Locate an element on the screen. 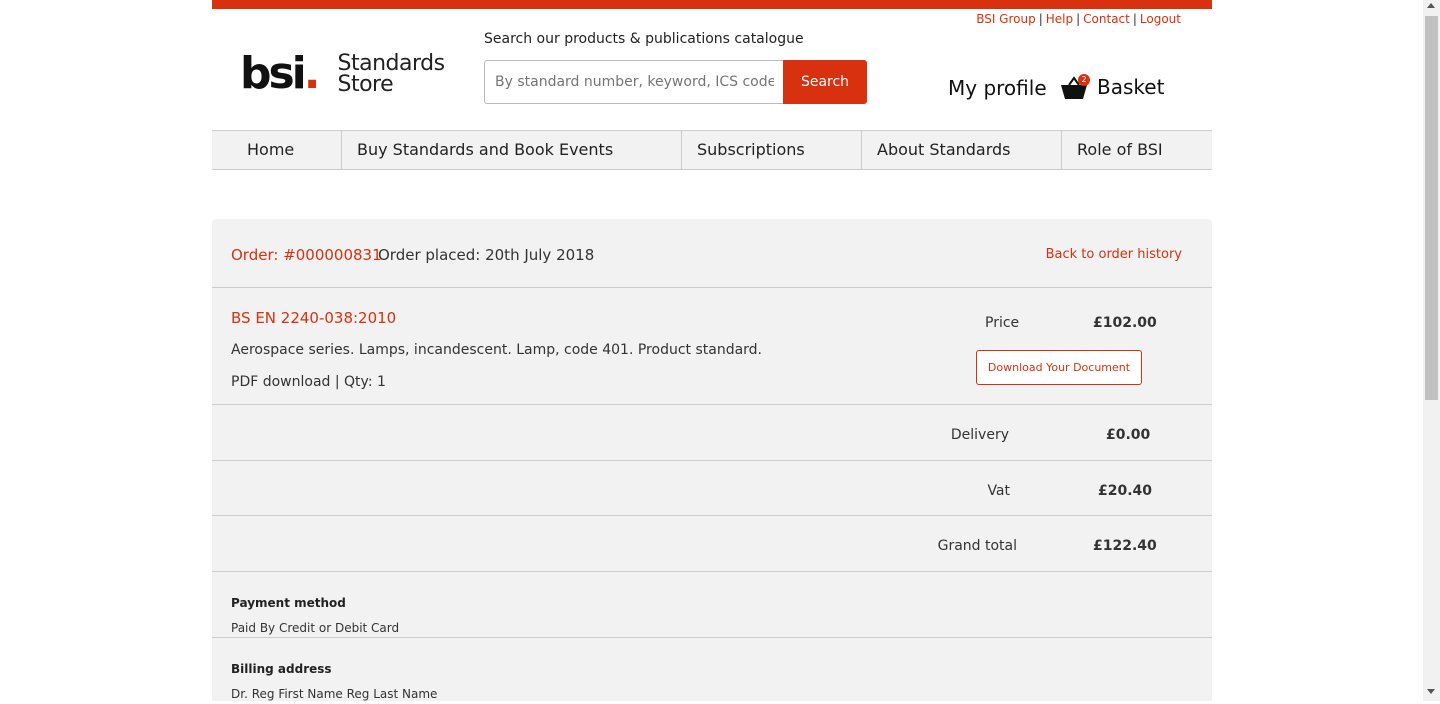 The height and width of the screenshot is (704, 1440). search-button: Search is located at coordinates (825, 82).